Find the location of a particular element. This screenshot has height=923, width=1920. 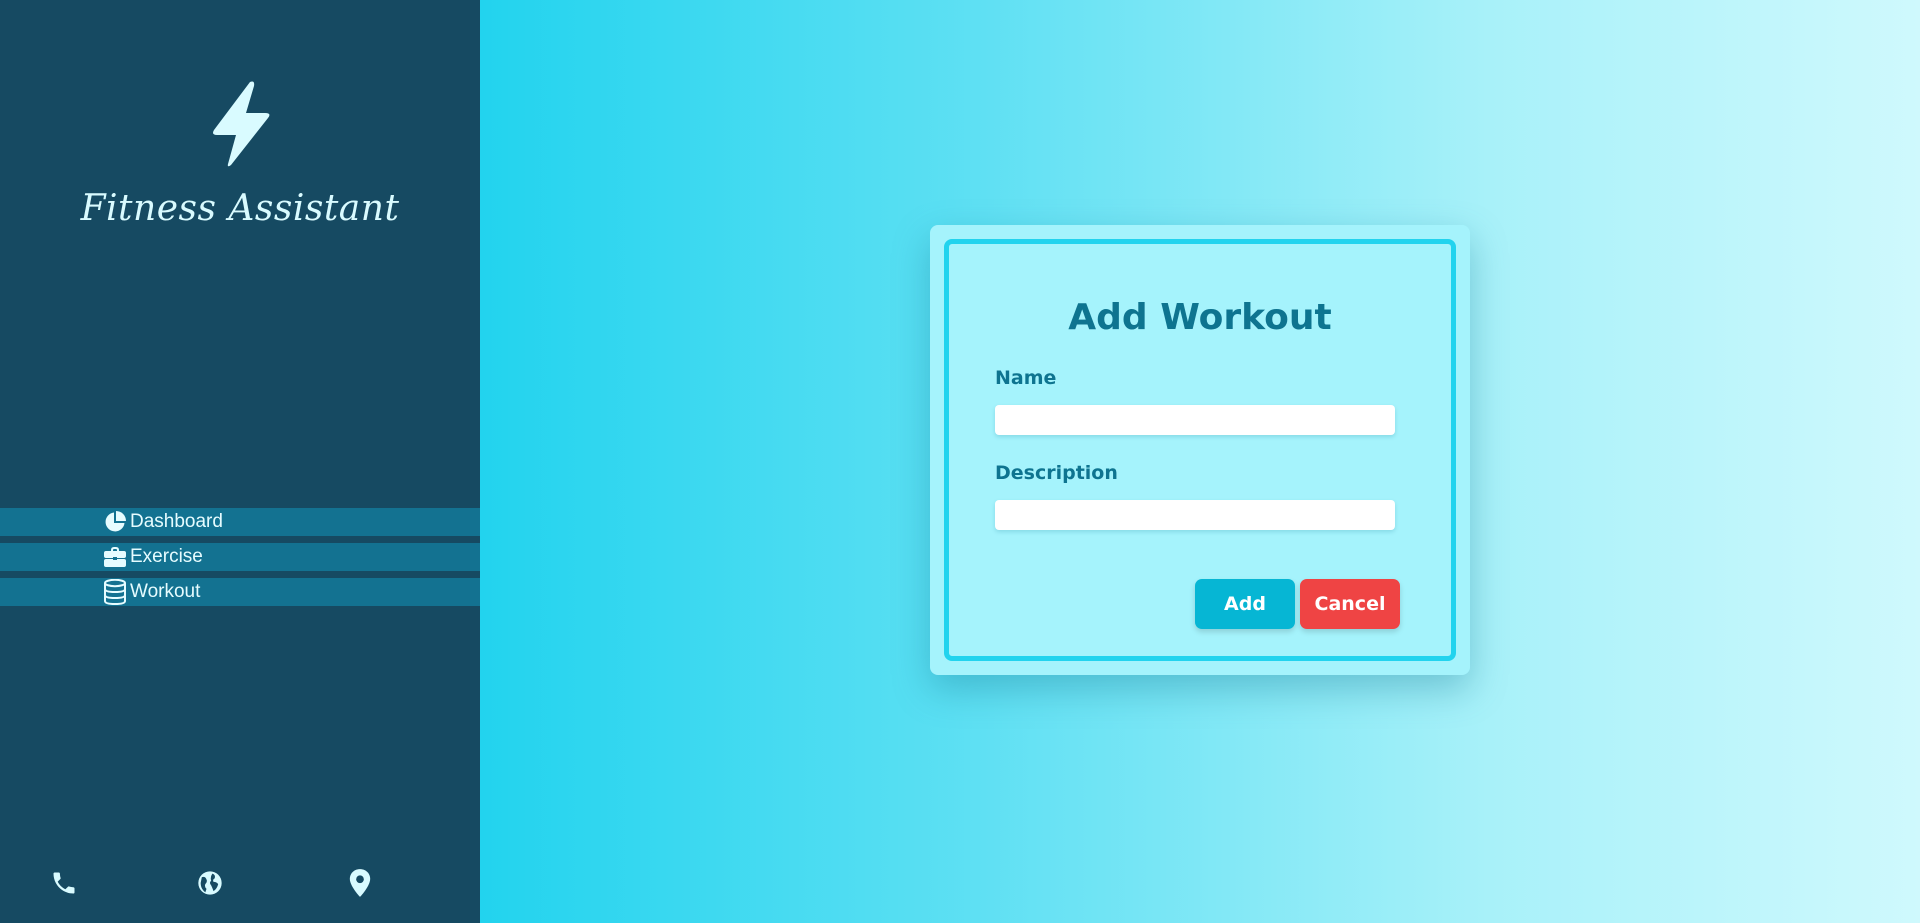

add-workout-dialog: Add Workout Name Description Add Cancel is located at coordinates (1200, 450).